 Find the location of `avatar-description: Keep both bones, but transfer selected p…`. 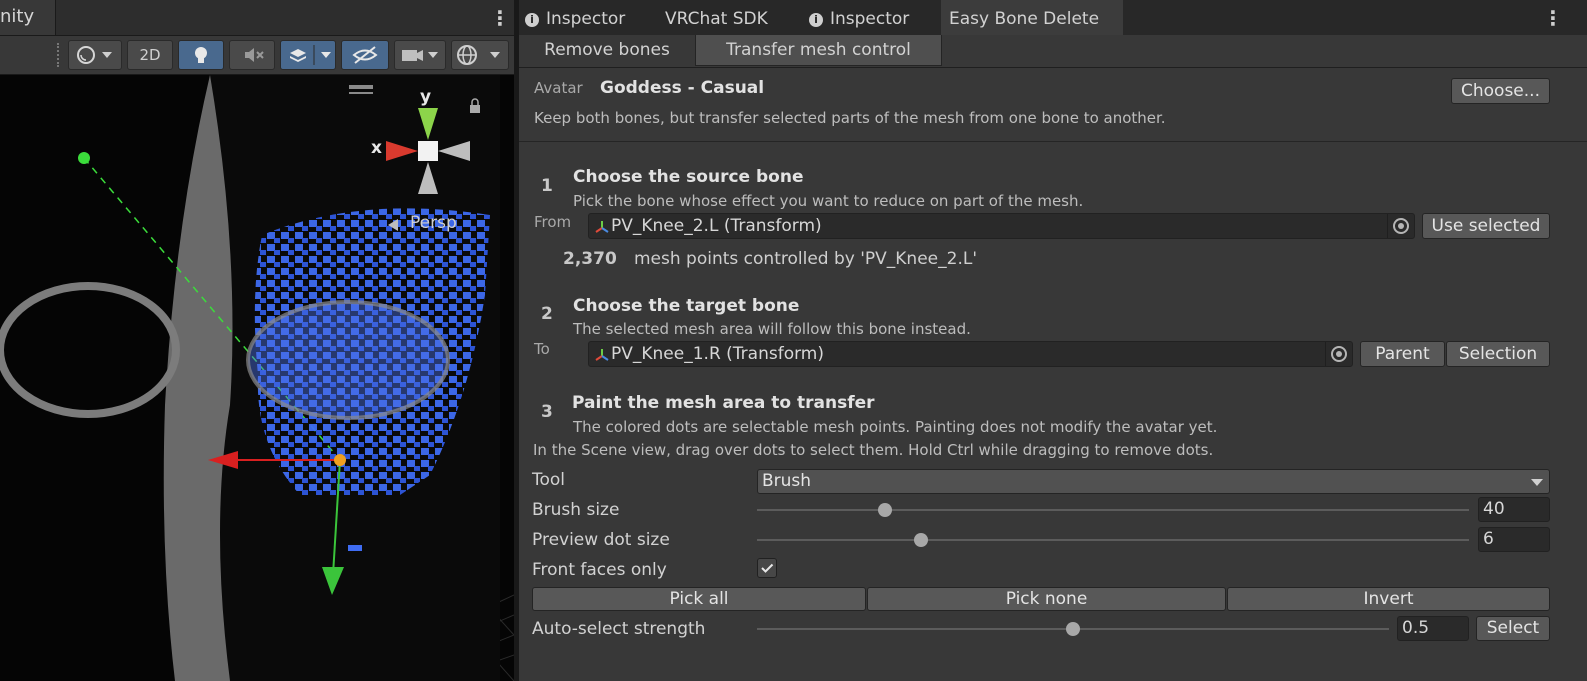

avatar-description: Keep both bones, but transfer selected p… is located at coordinates (850, 118).